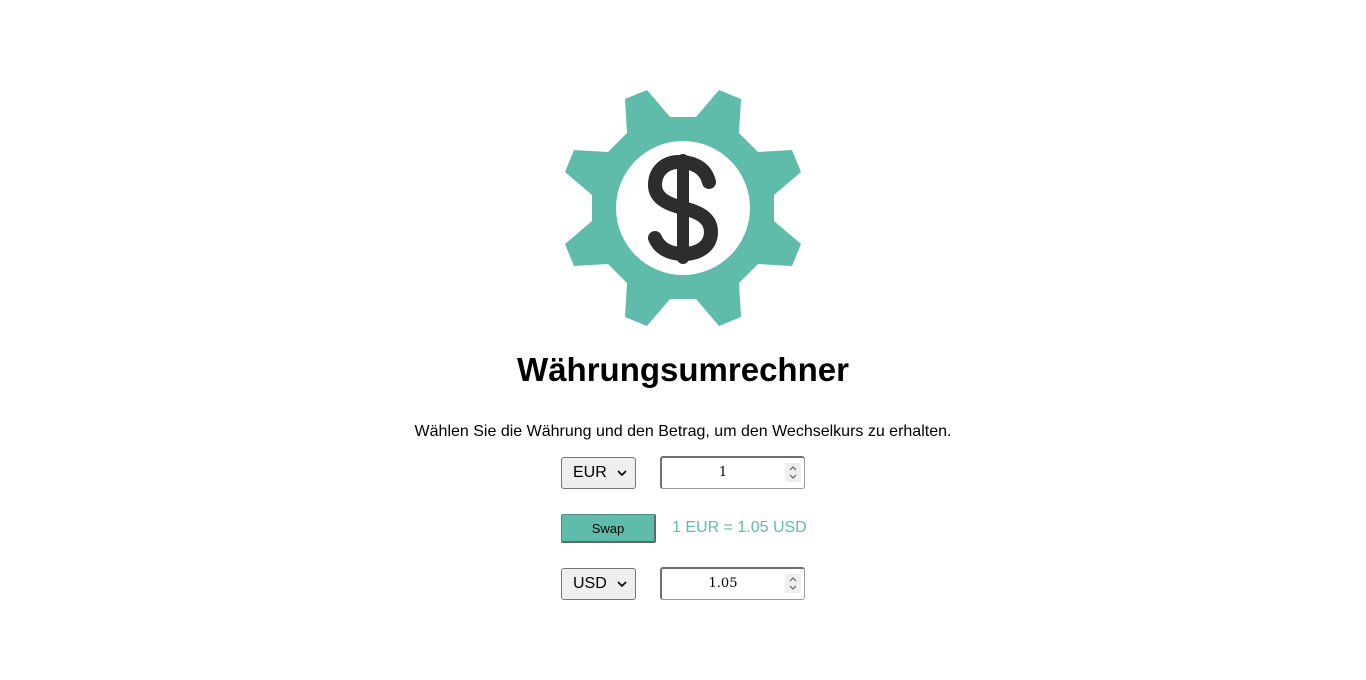 The height and width of the screenshot is (680, 1366). I want to click on to-currency-value: USD, so click(590, 583).